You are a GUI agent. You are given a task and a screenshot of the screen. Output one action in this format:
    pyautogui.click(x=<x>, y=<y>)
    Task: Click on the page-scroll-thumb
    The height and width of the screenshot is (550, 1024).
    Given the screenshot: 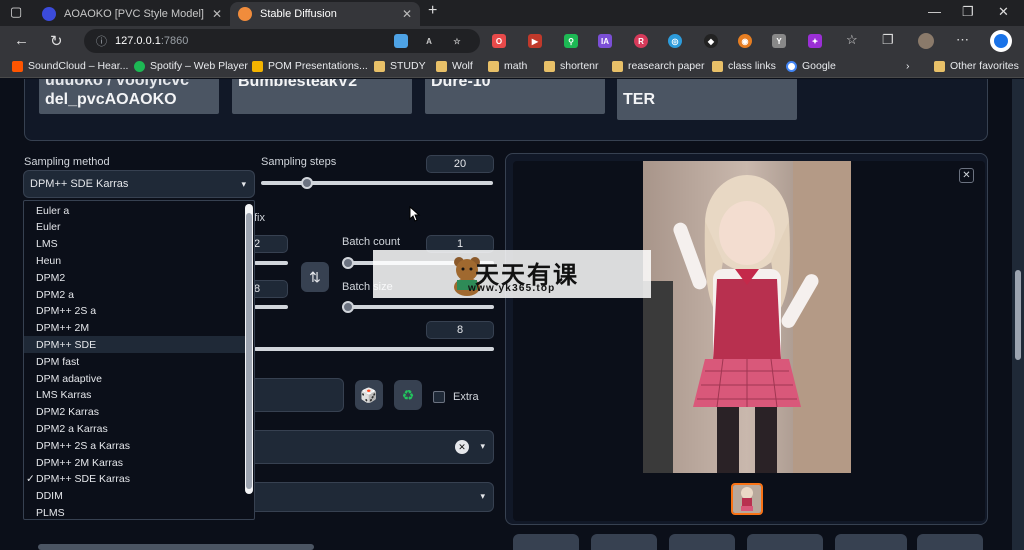 What is the action you would take?
    pyautogui.click(x=1018, y=315)
    